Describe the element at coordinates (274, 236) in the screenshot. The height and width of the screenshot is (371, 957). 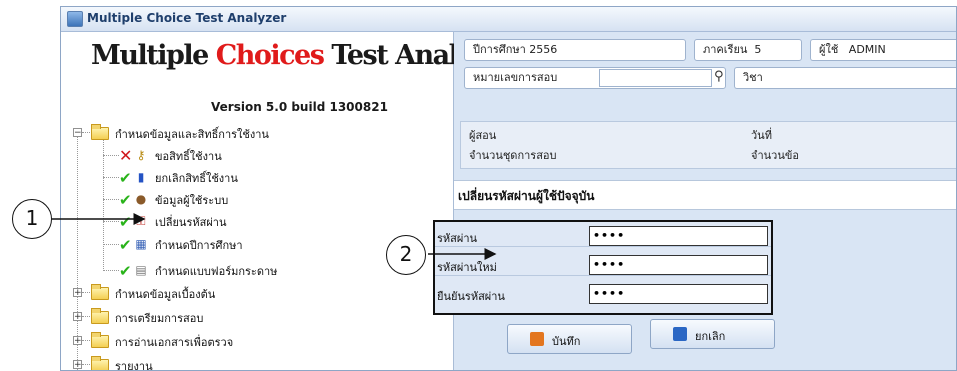
I see `callout-arrows` at that location.